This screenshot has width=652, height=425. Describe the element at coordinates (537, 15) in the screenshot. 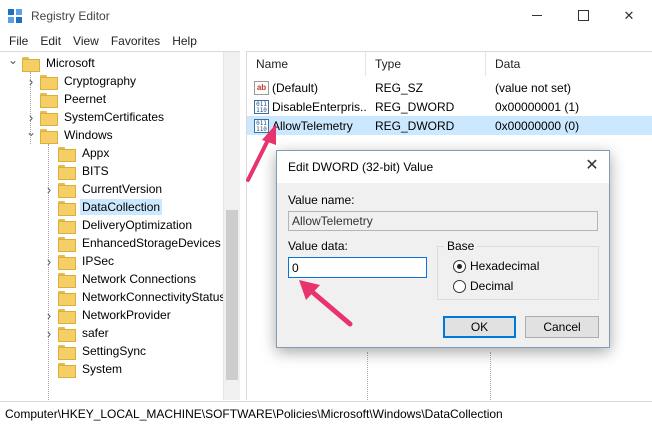

I see `minimize-button` at that location.